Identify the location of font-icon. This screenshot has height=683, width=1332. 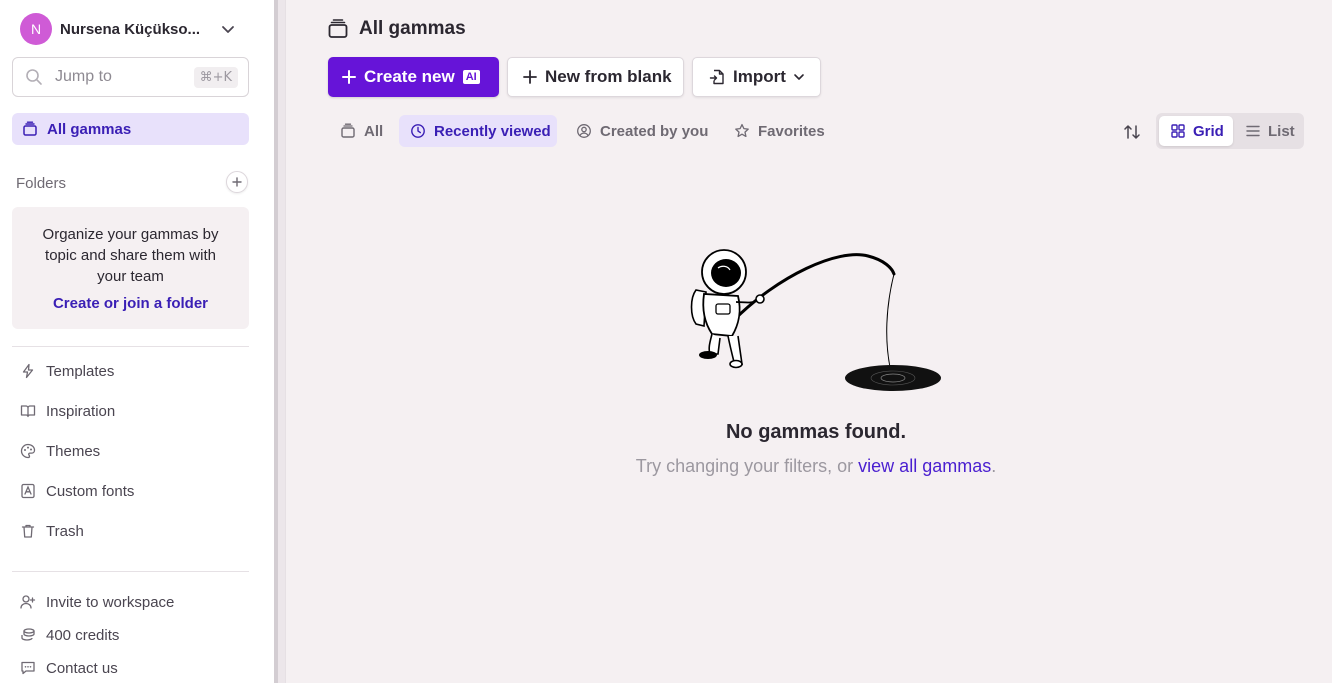
(28, 491).